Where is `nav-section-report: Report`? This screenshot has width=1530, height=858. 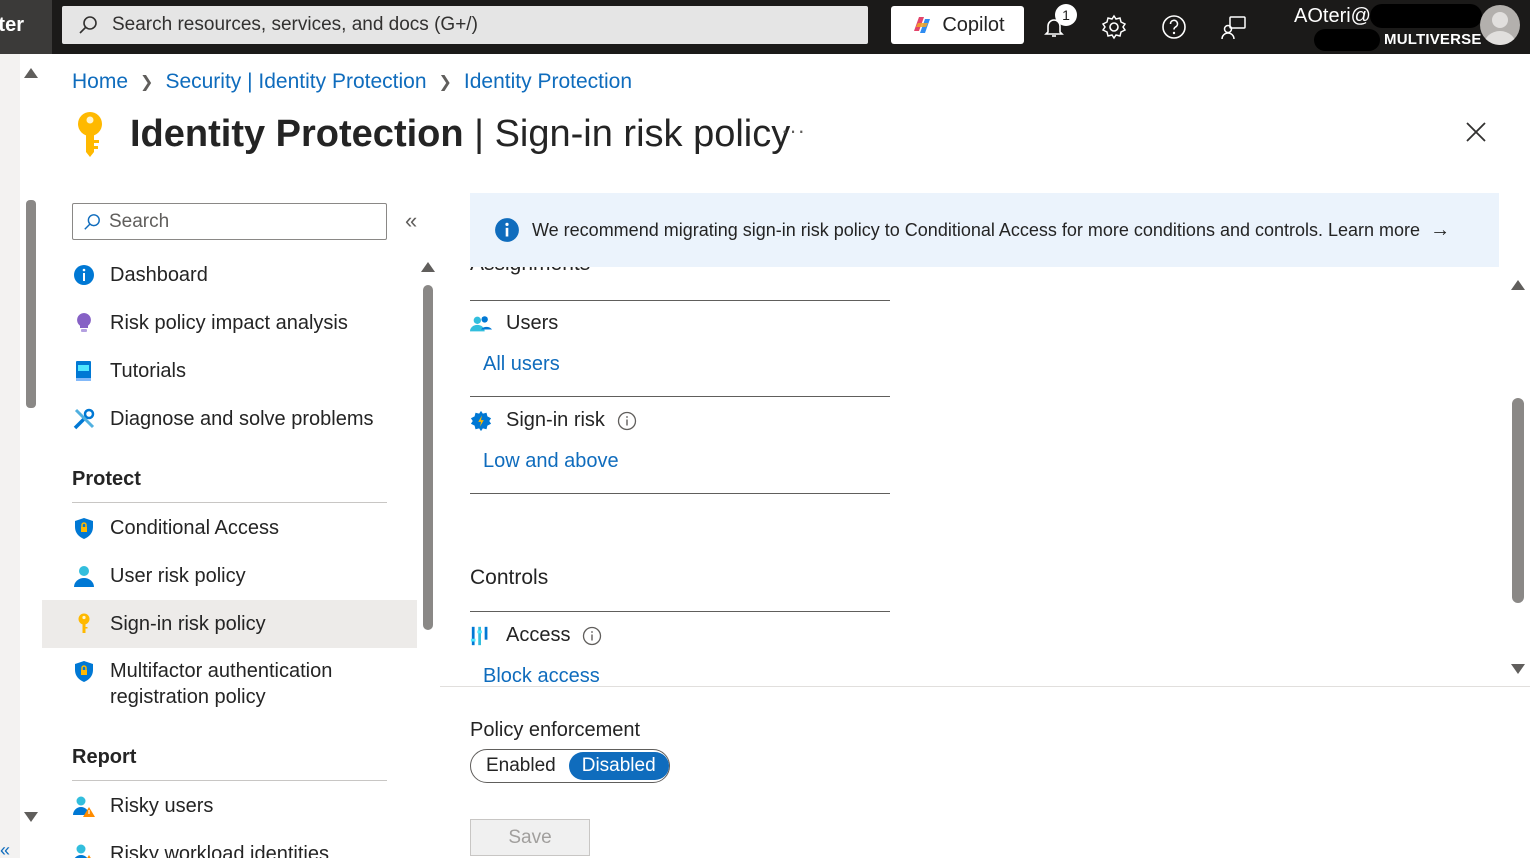
nav-section-report: Report is located at coordinates (104, 757).